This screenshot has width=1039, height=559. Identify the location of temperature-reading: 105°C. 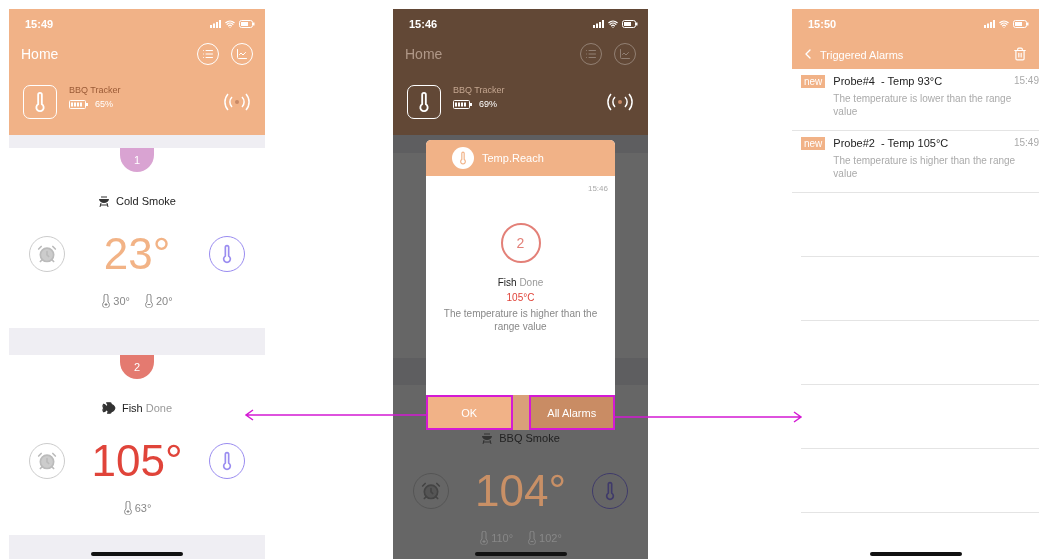
(520, 297).